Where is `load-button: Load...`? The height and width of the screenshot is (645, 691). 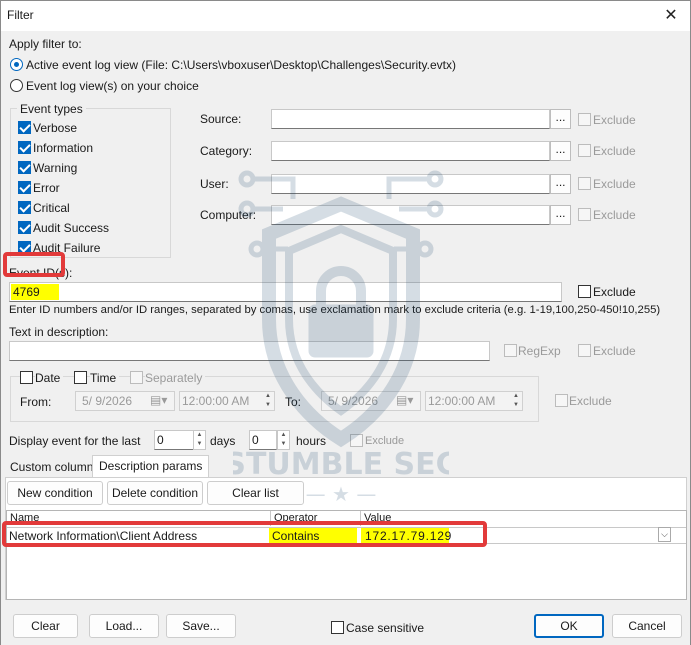
load-button: Load... is located at coordinates (124, 626).